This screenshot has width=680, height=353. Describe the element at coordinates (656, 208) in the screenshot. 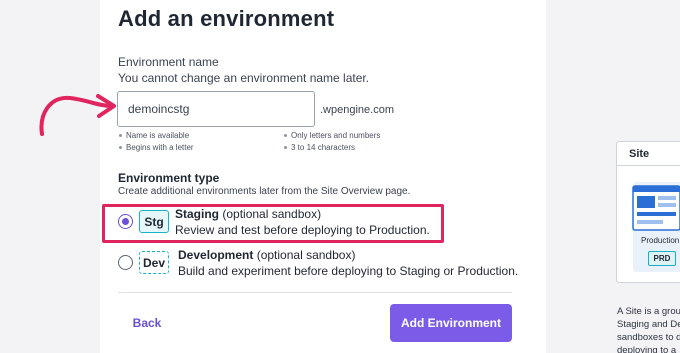

I see `site-illustration-icon` at that location.